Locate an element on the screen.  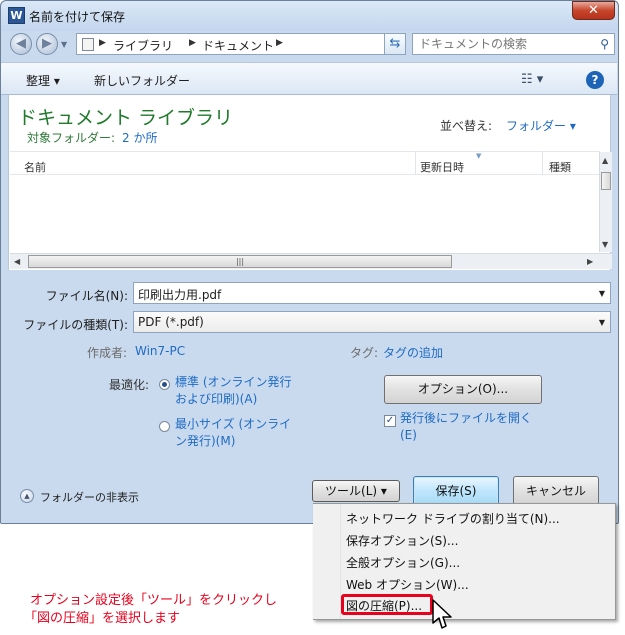
radio-minimum-line1: 最小サイズ (オンライ is located at coordinates (233, 424).